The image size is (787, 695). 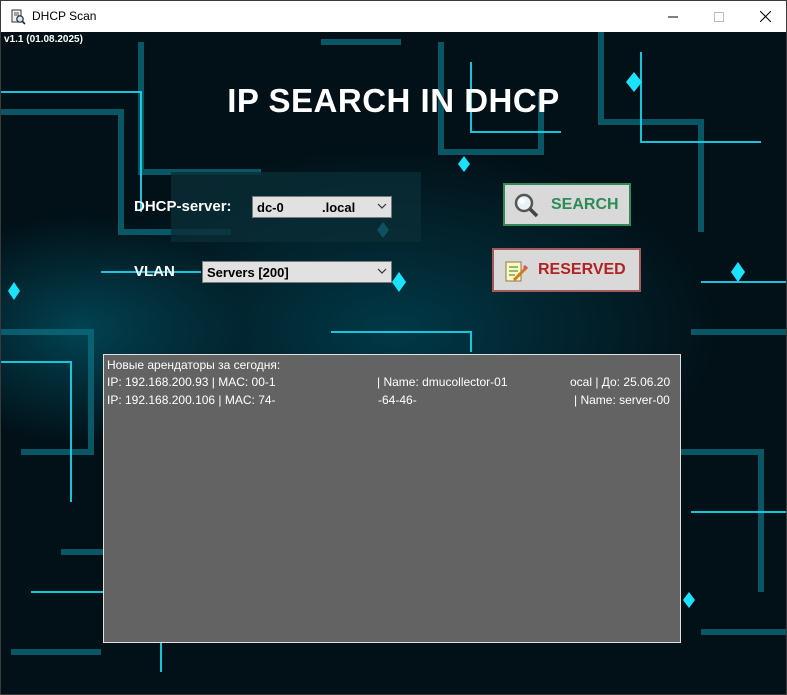 I want to click on window-title: DHCP Scan, so click(x=64, y=16).